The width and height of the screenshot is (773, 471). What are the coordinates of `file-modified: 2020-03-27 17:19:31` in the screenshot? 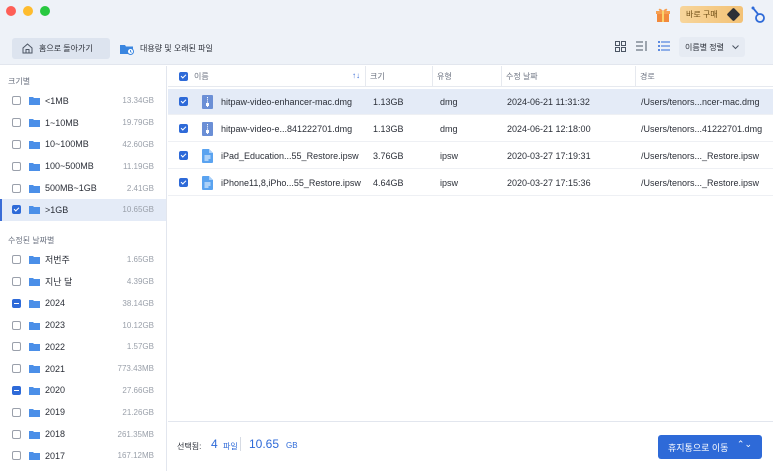 It's located at (549, 155).